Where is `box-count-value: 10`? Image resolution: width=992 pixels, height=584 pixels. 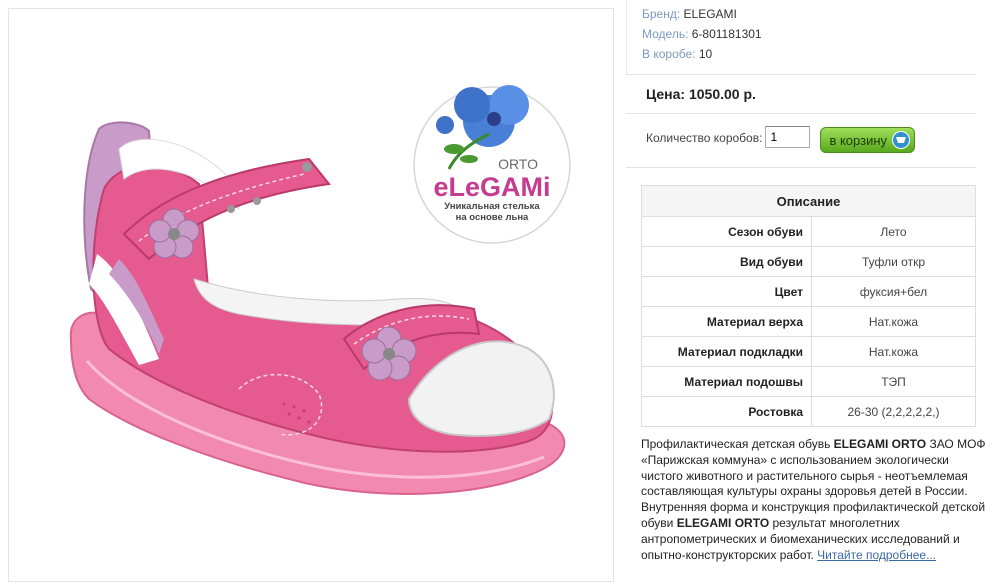
box-count-value: 10 is located at coordinates (705, 54).